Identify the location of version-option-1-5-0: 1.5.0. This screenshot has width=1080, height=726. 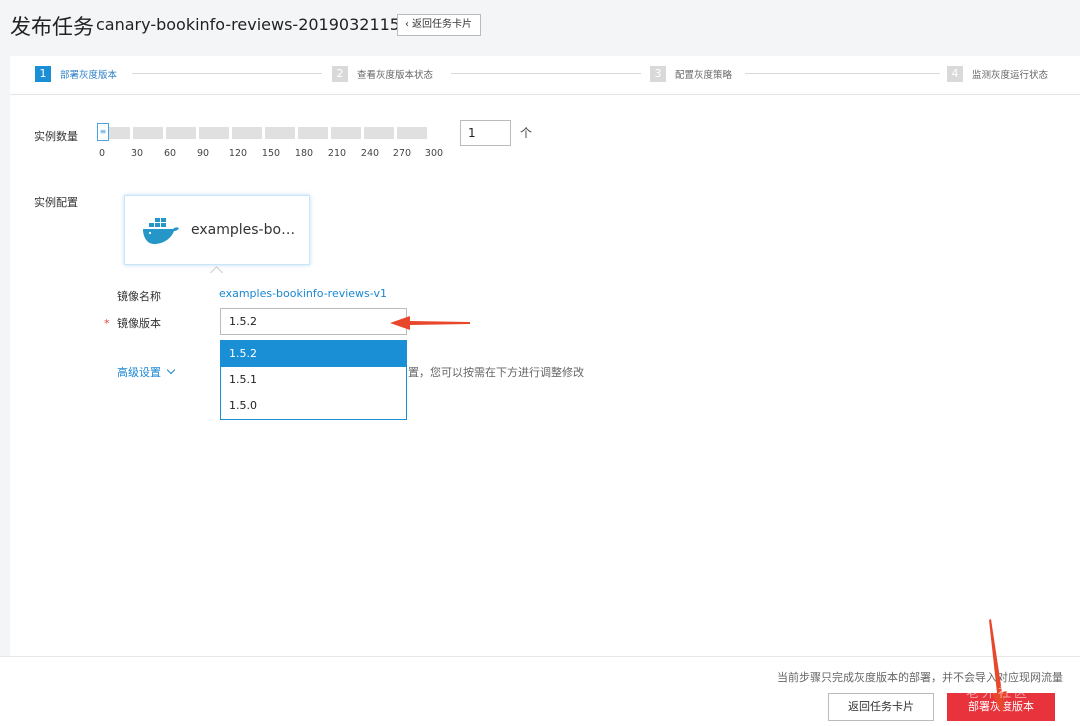
(313, 406).